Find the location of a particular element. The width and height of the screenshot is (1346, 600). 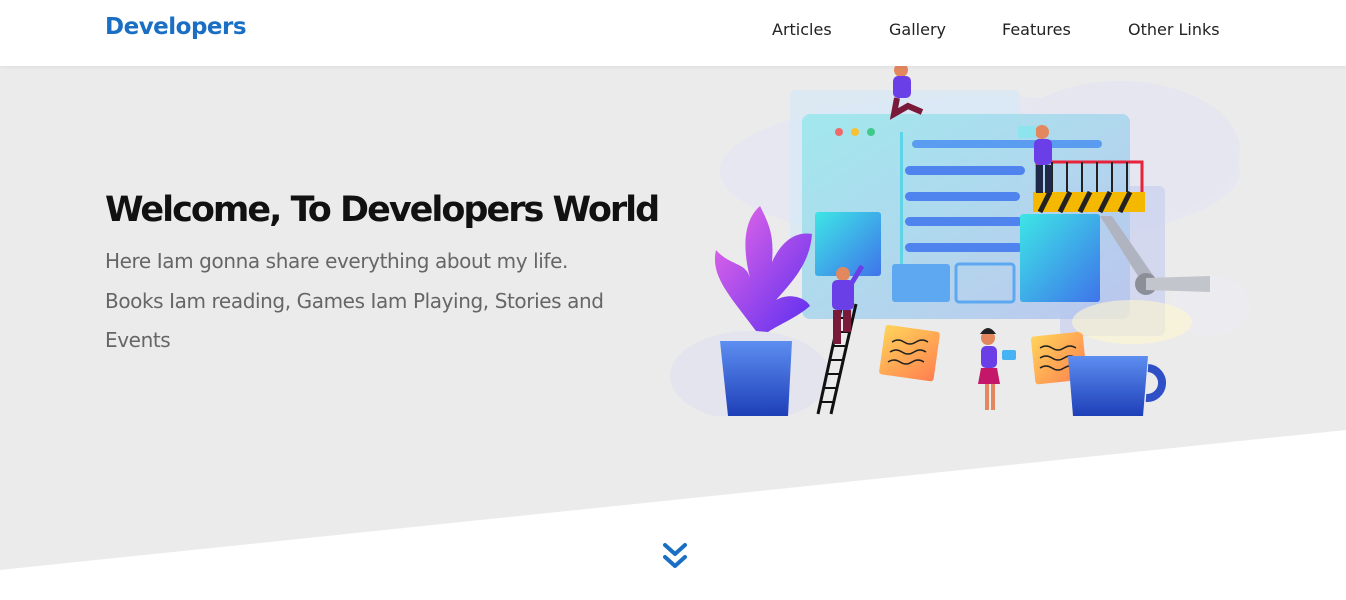

nav-link-features: Features is located at coordinates (1036, 29).